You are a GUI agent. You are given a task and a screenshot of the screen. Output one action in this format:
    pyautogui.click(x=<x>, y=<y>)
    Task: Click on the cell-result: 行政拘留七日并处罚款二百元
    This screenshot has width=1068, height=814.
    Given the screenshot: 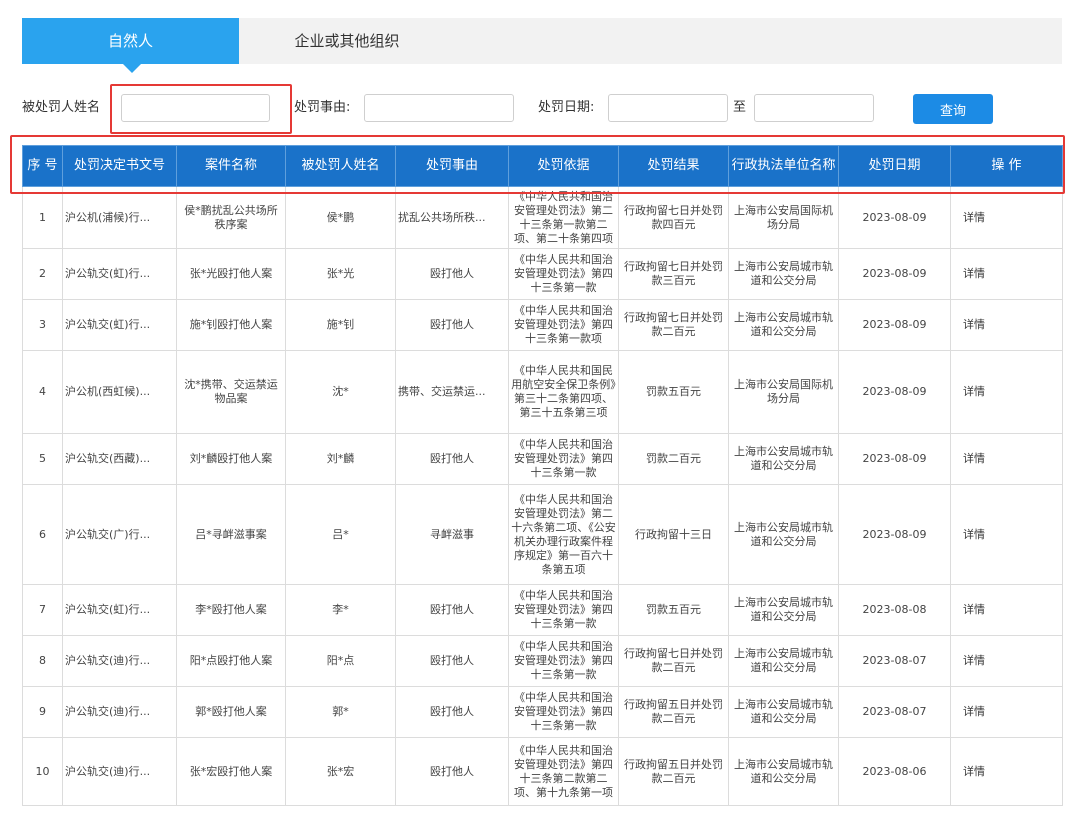 What is the action you would take?
    pyautogui.click(x=673, y=661)
    